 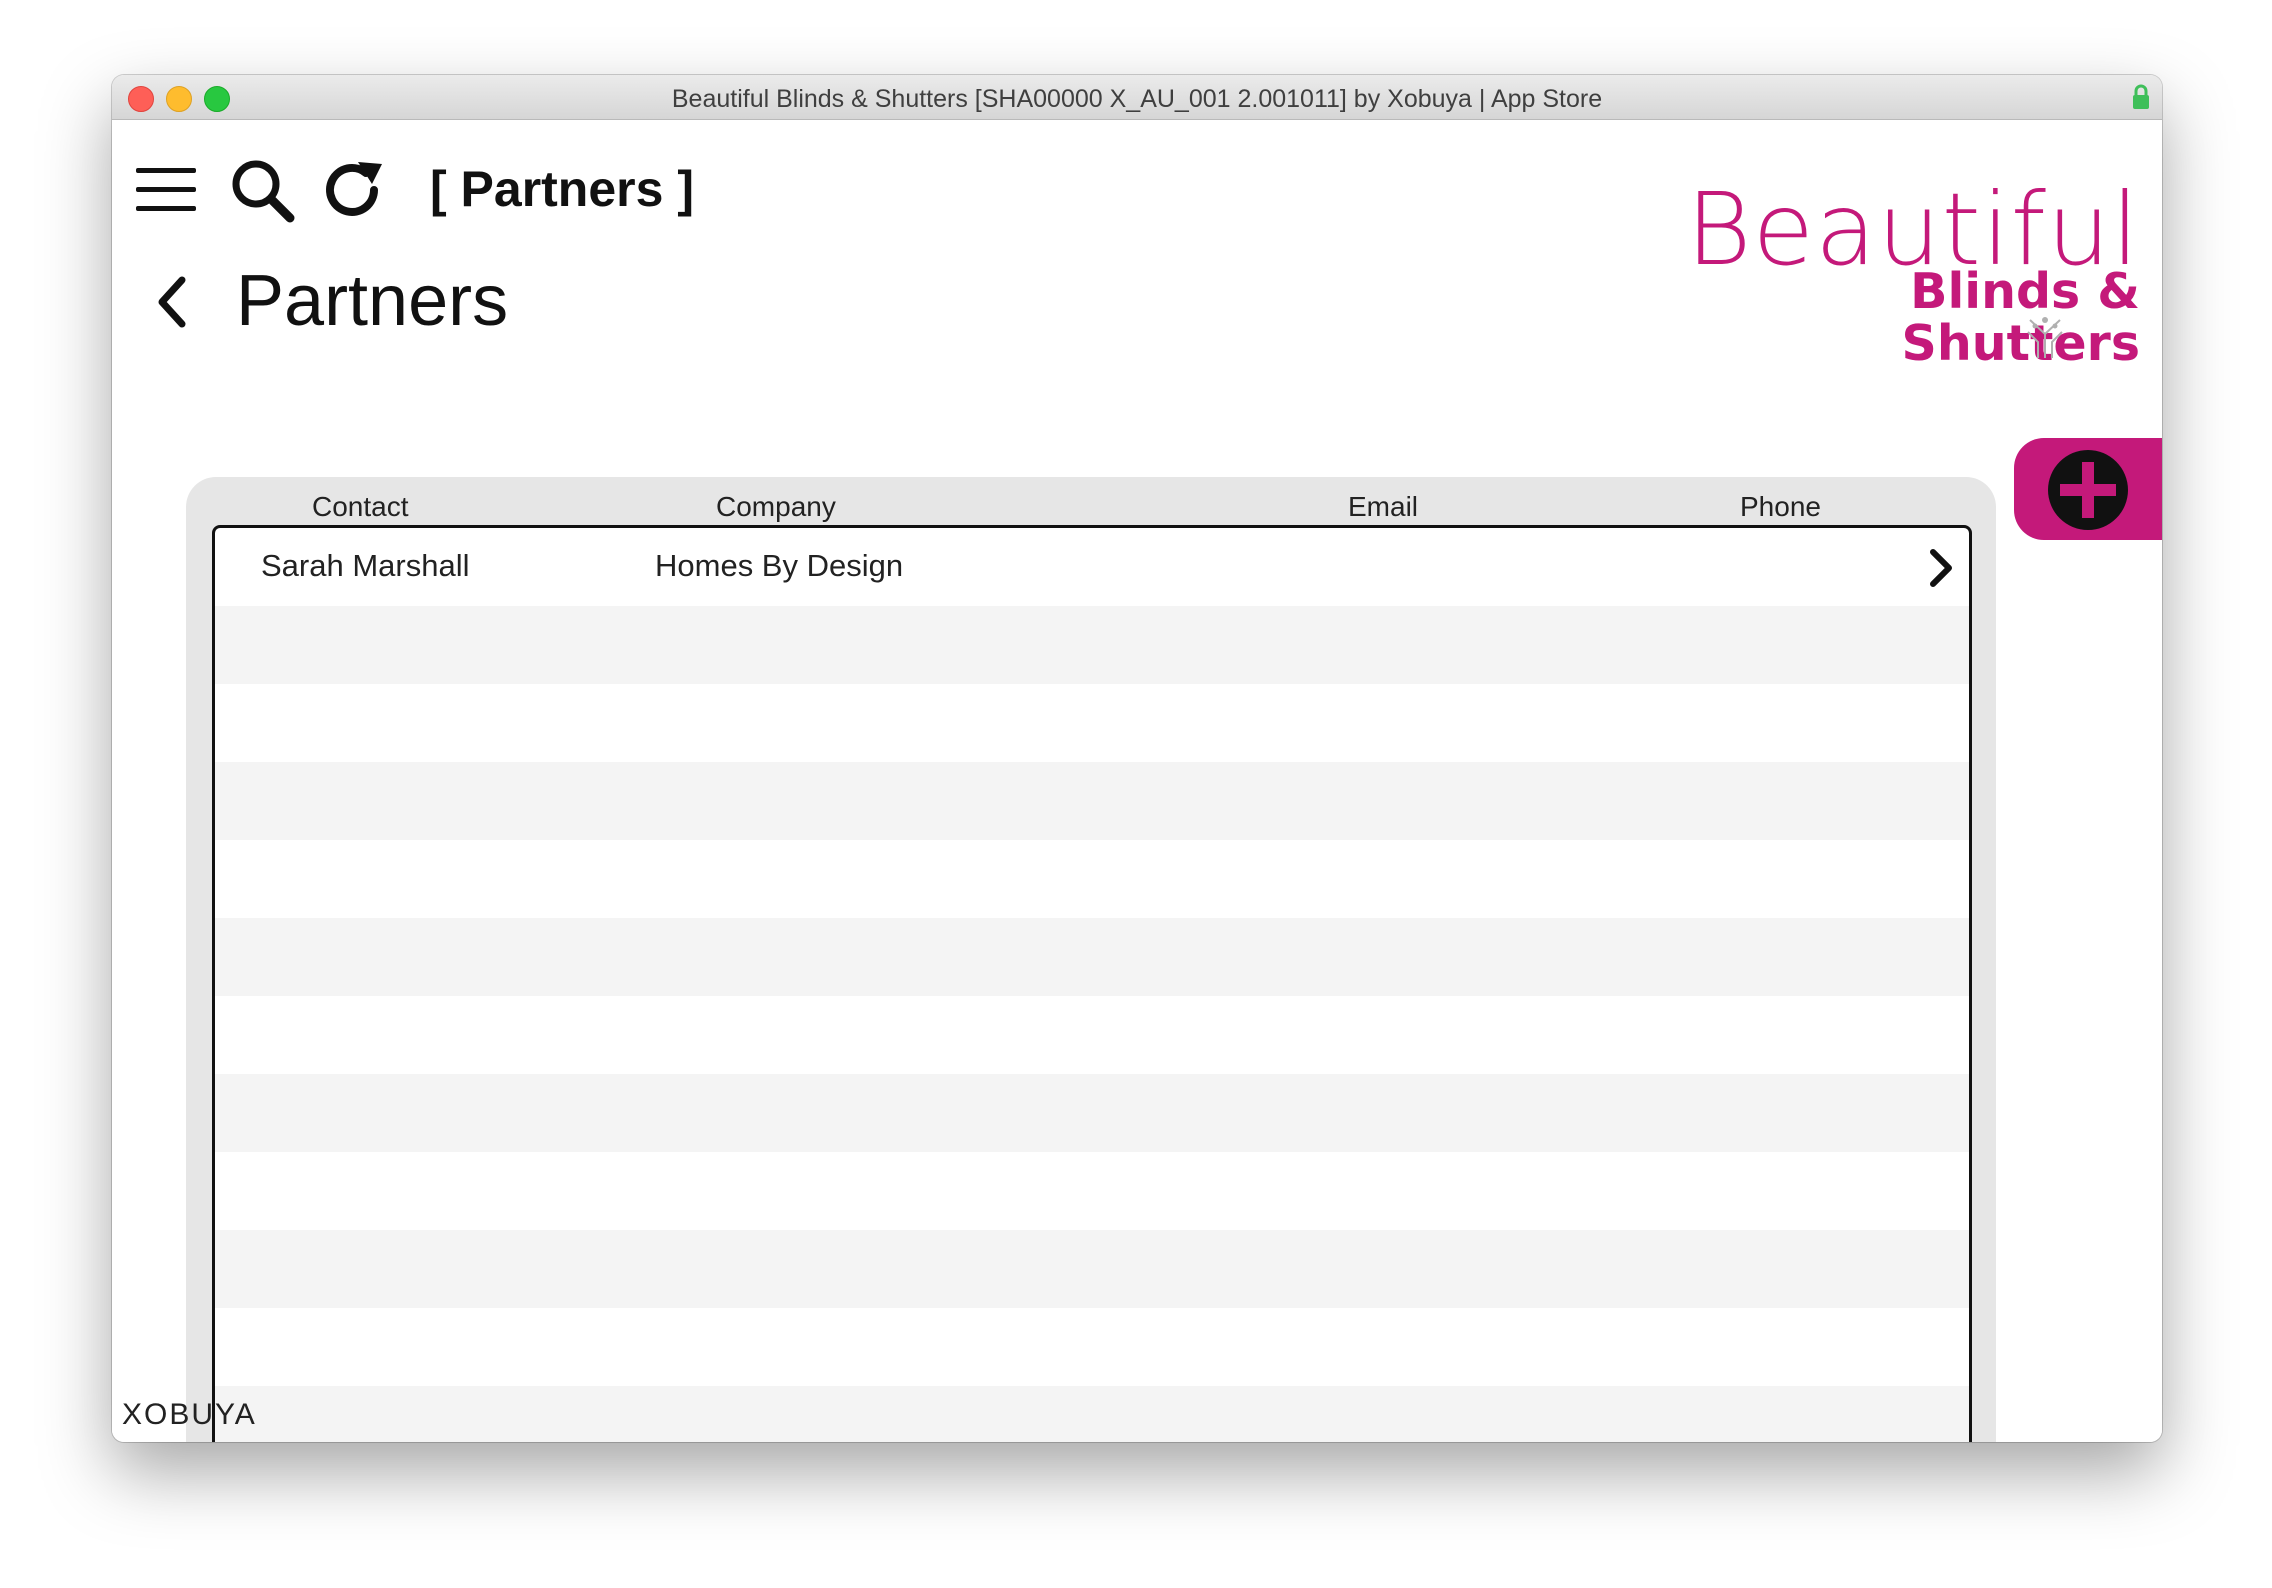 I want to click on hamburger-menu-icon, so click(x=167, y=190).